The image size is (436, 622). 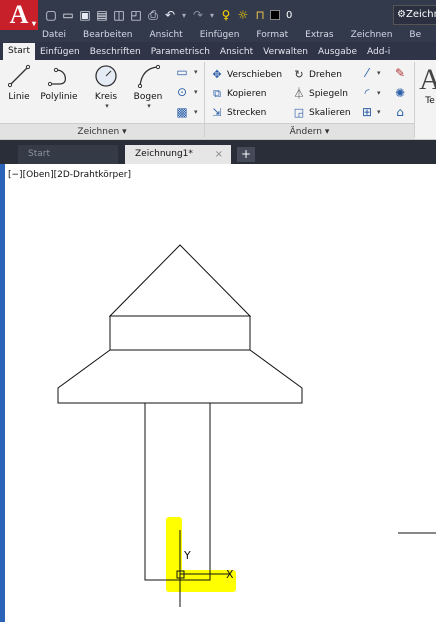 I want to click on cap-trapezoid, so click(x=180, y=376).